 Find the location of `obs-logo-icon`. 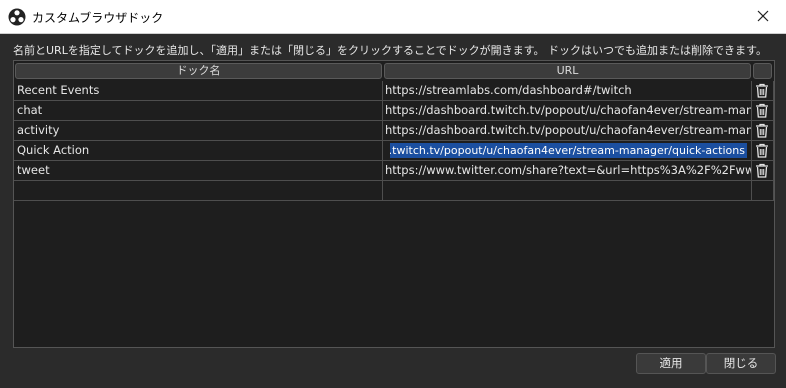

obs-logo-icon is located at coordinates (17, 17).